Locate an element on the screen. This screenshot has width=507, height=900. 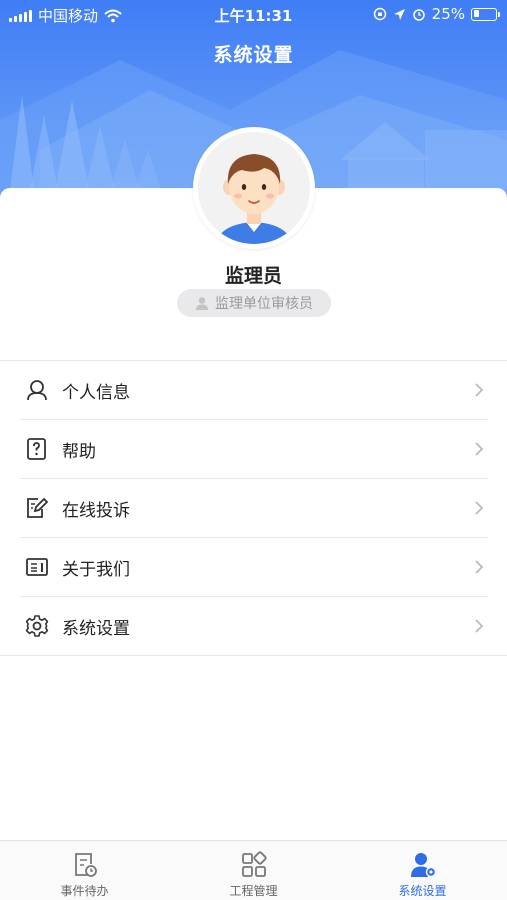
role-badge: 监理单位审核员 is located at coordinates (254, 303).